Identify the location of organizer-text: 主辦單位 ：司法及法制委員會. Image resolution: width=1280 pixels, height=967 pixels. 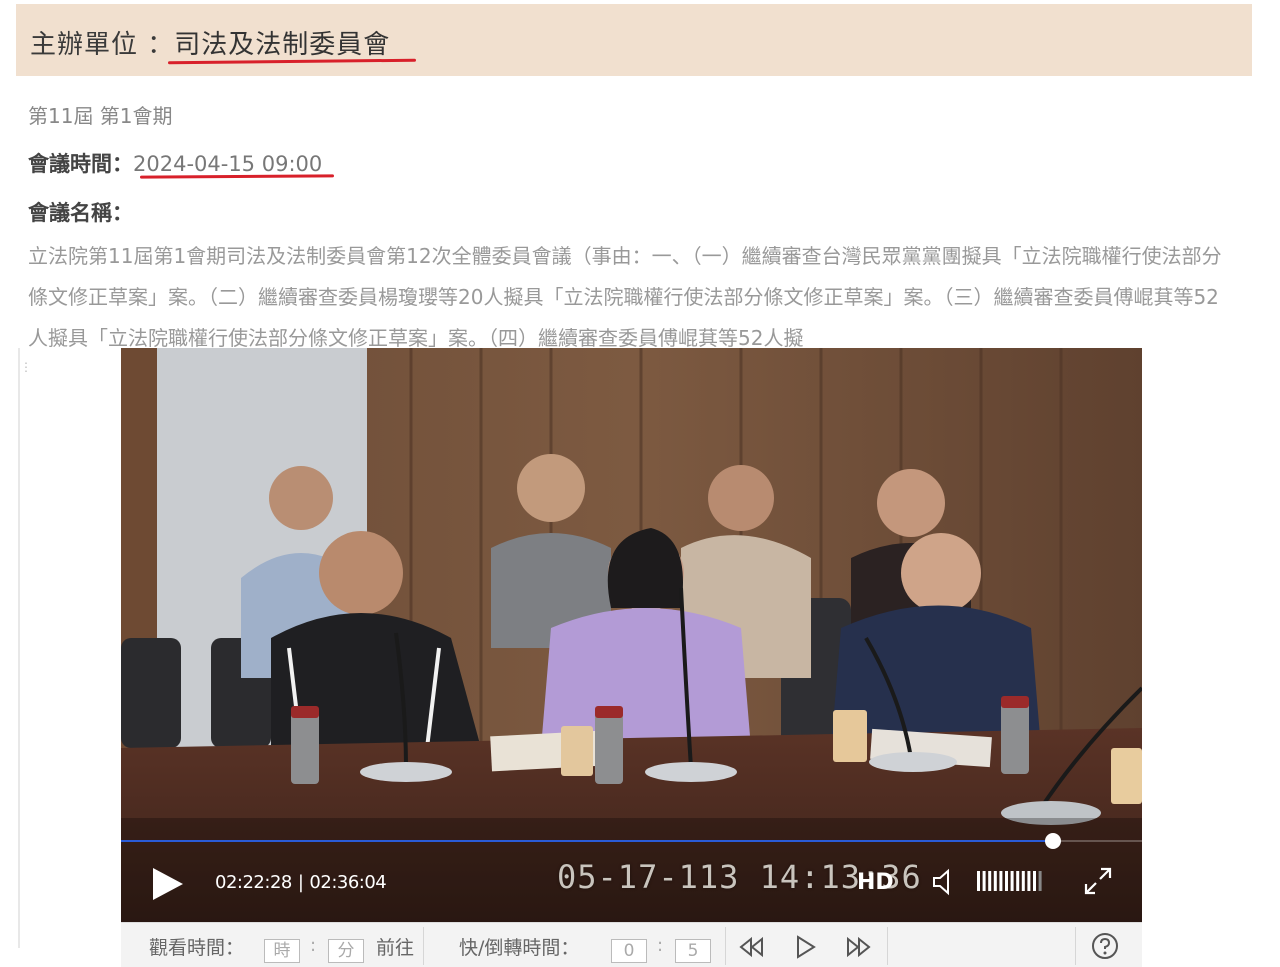
(210, 42).